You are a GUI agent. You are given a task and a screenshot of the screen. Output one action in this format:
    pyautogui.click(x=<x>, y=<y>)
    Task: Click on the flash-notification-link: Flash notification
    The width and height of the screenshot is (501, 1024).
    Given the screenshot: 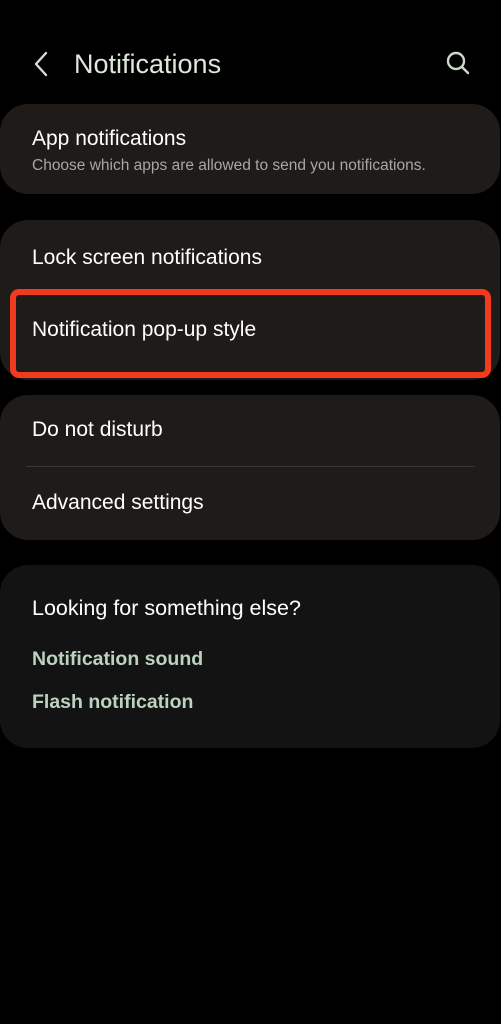 What is the action you would take?
    pyautogui.click(x=112, y=702)
    